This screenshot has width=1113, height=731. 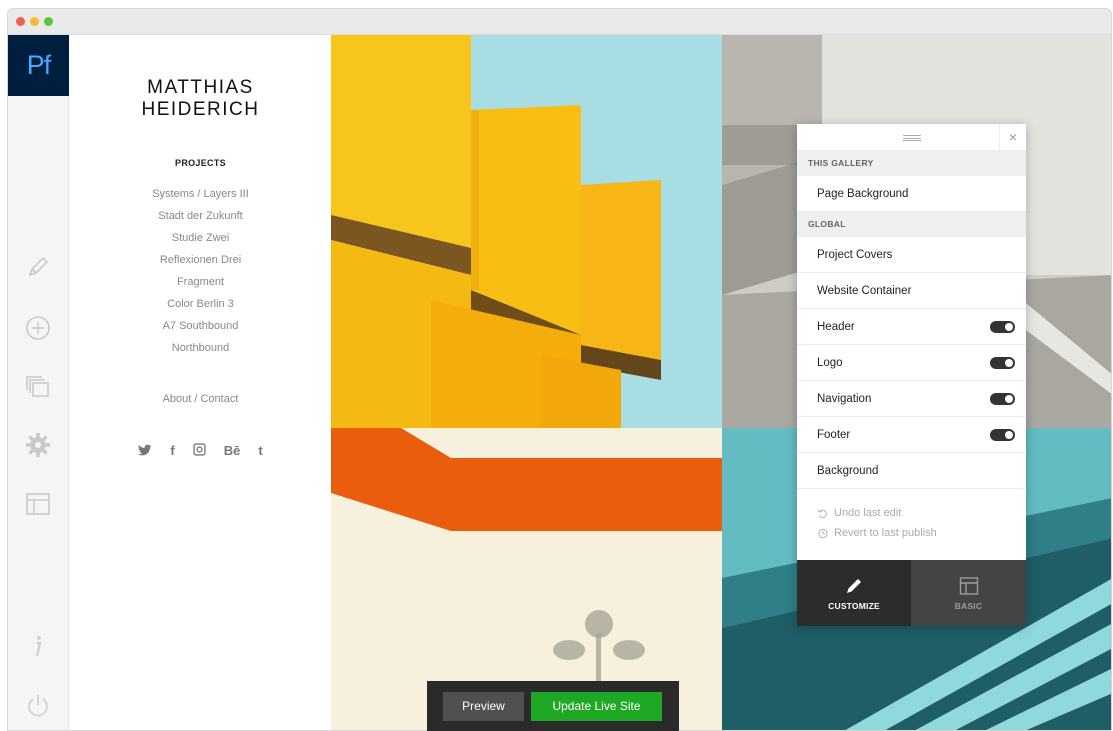 What do you see at coordinates (38, 65) in the screenshot?
I see `portfolio-logo: Pf` at bounding box center [38, 65].